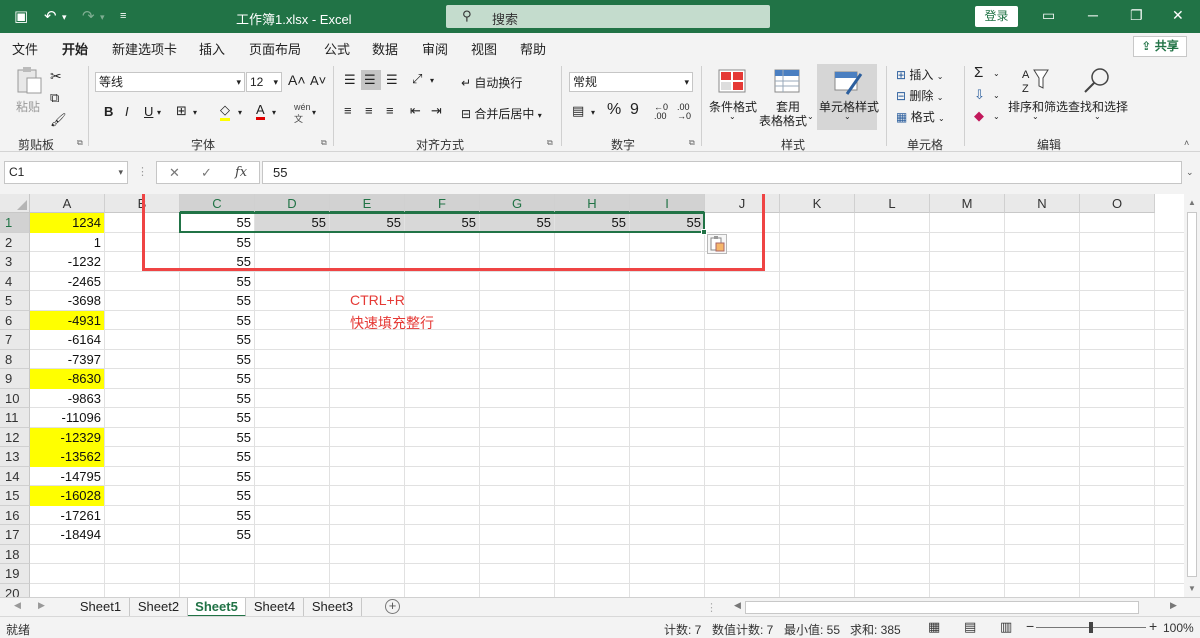 This screenshot has height=638, width=1200. Describe the element at coordinates (275, 48) in the screenshot. I see `tab-page-layout: 页面布局` at that location.